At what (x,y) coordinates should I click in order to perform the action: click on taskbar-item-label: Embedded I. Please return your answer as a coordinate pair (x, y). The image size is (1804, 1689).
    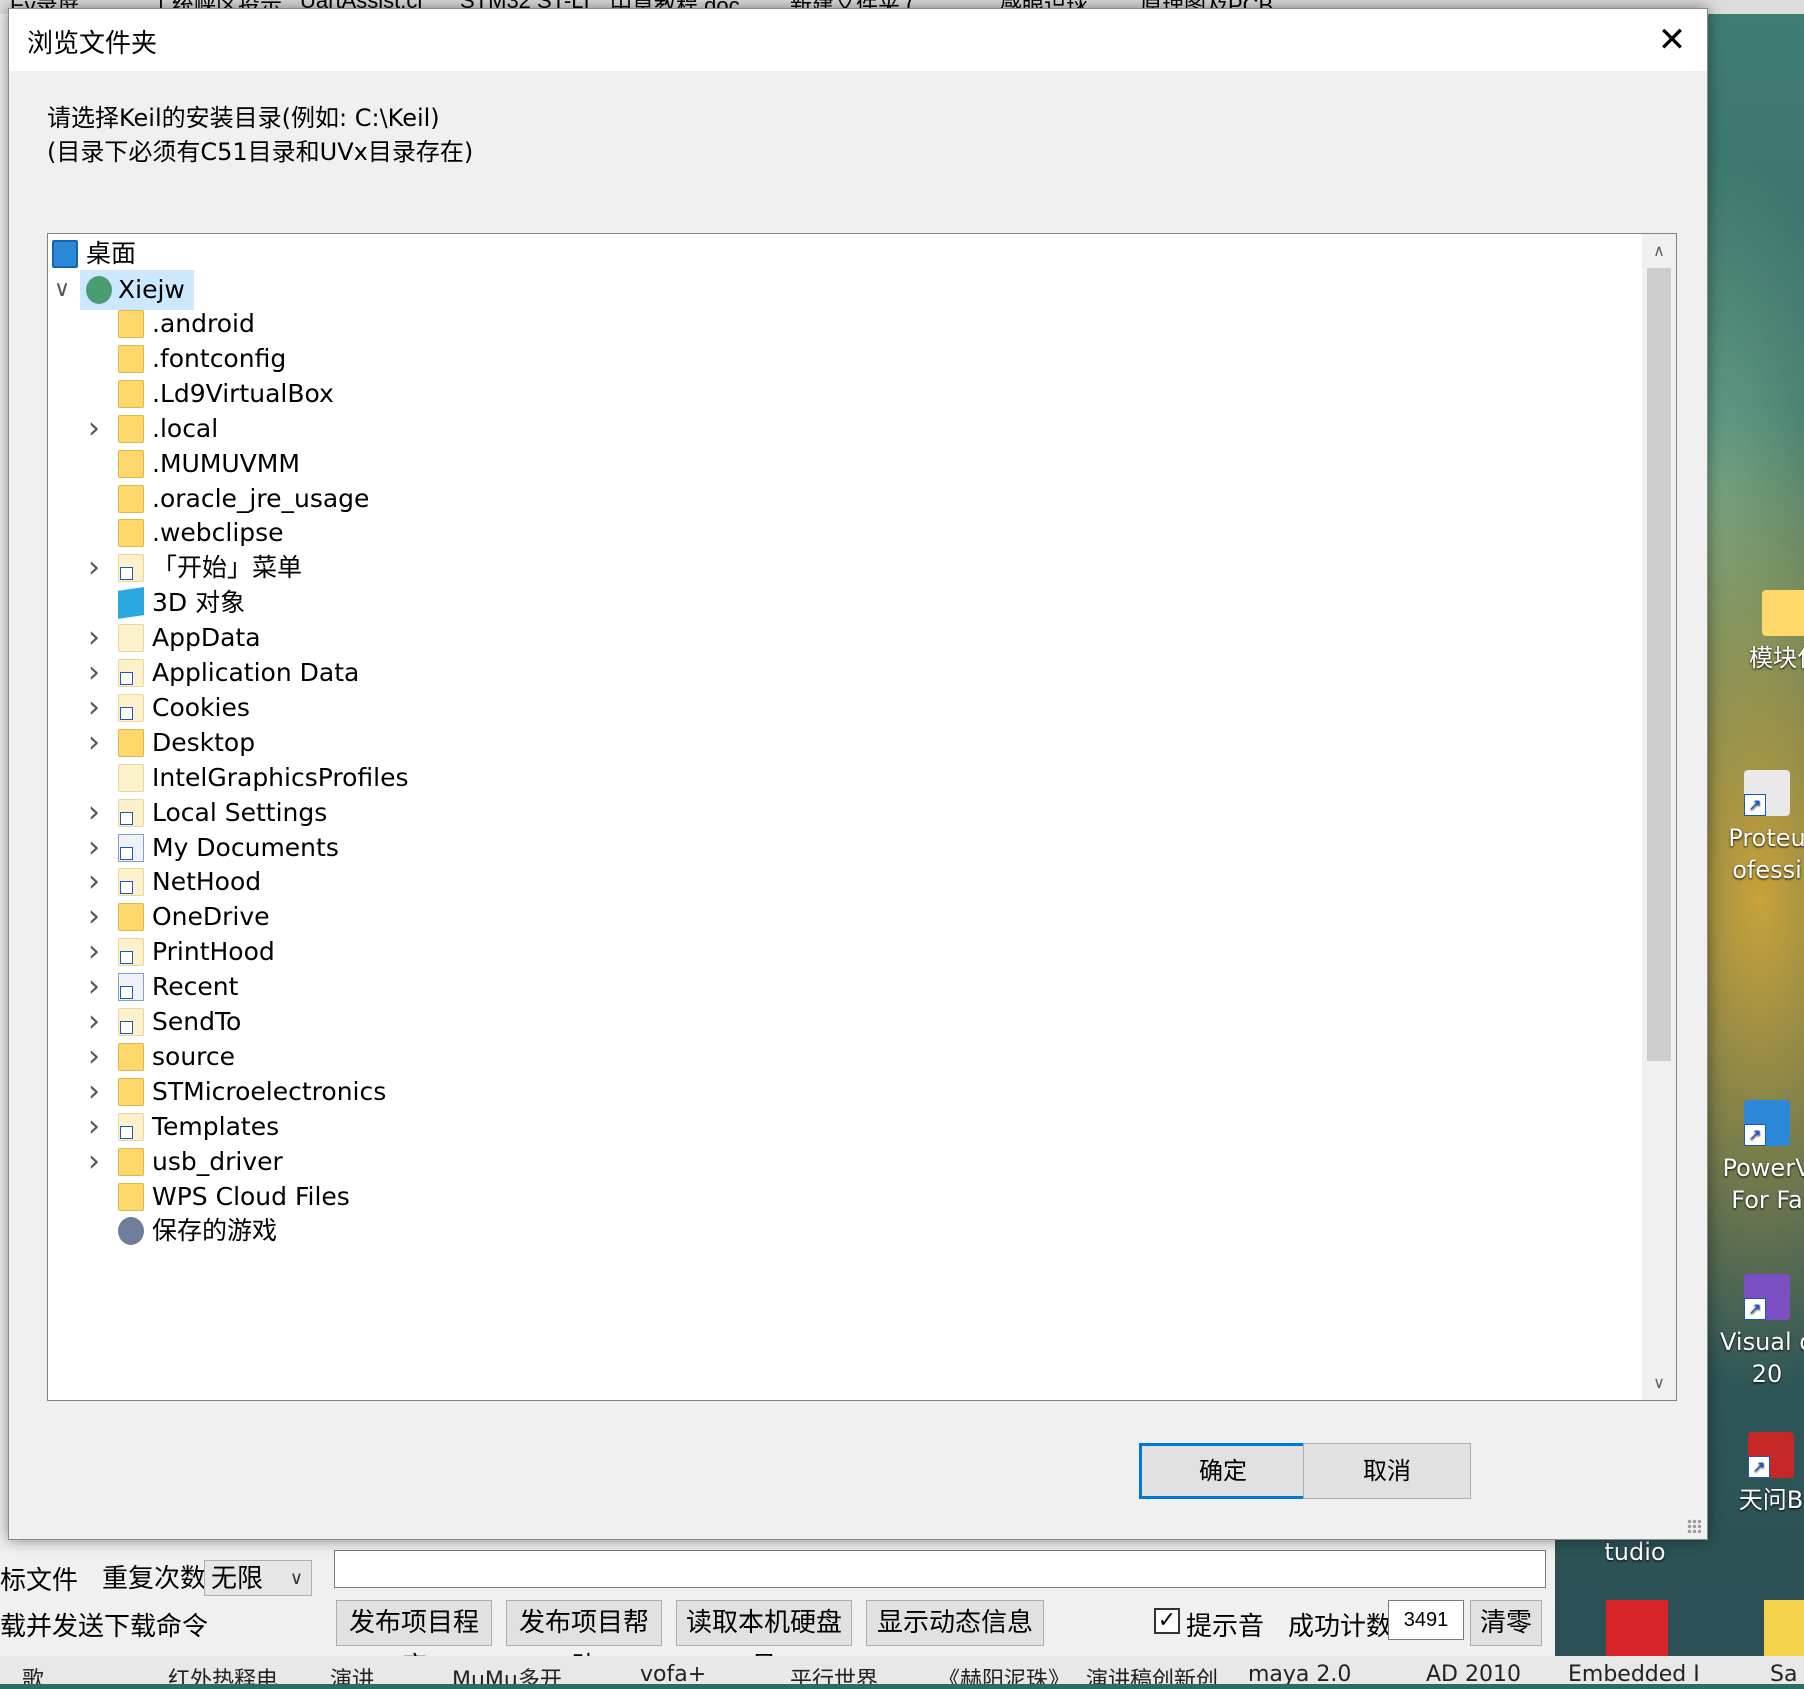
    Looking at the image, I should click on (1634, 1673).